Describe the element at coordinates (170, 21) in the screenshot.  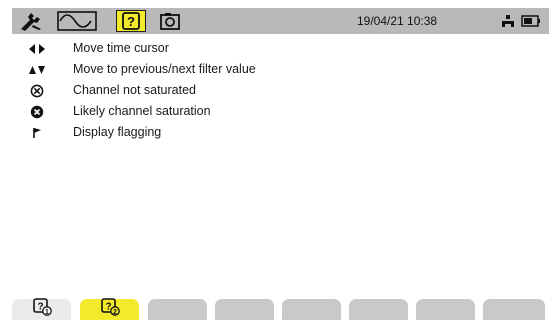
I see `camera-icon` at that location.